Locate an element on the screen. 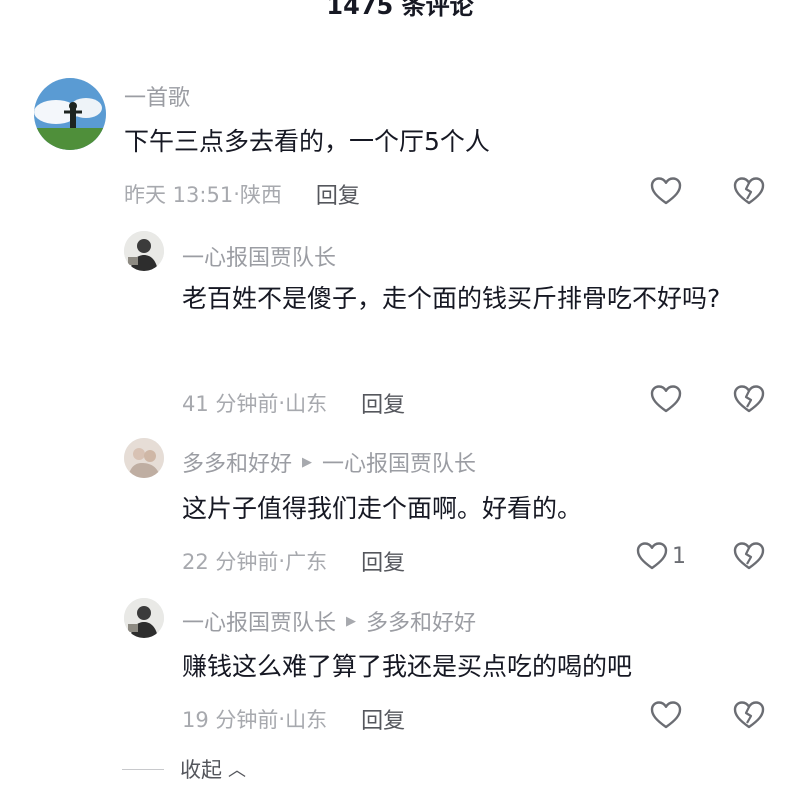 Image resolution: width=800 pixels, height=799 pixels. comments-count-title: 1475 条评论 is located at coordinates (400, 10).